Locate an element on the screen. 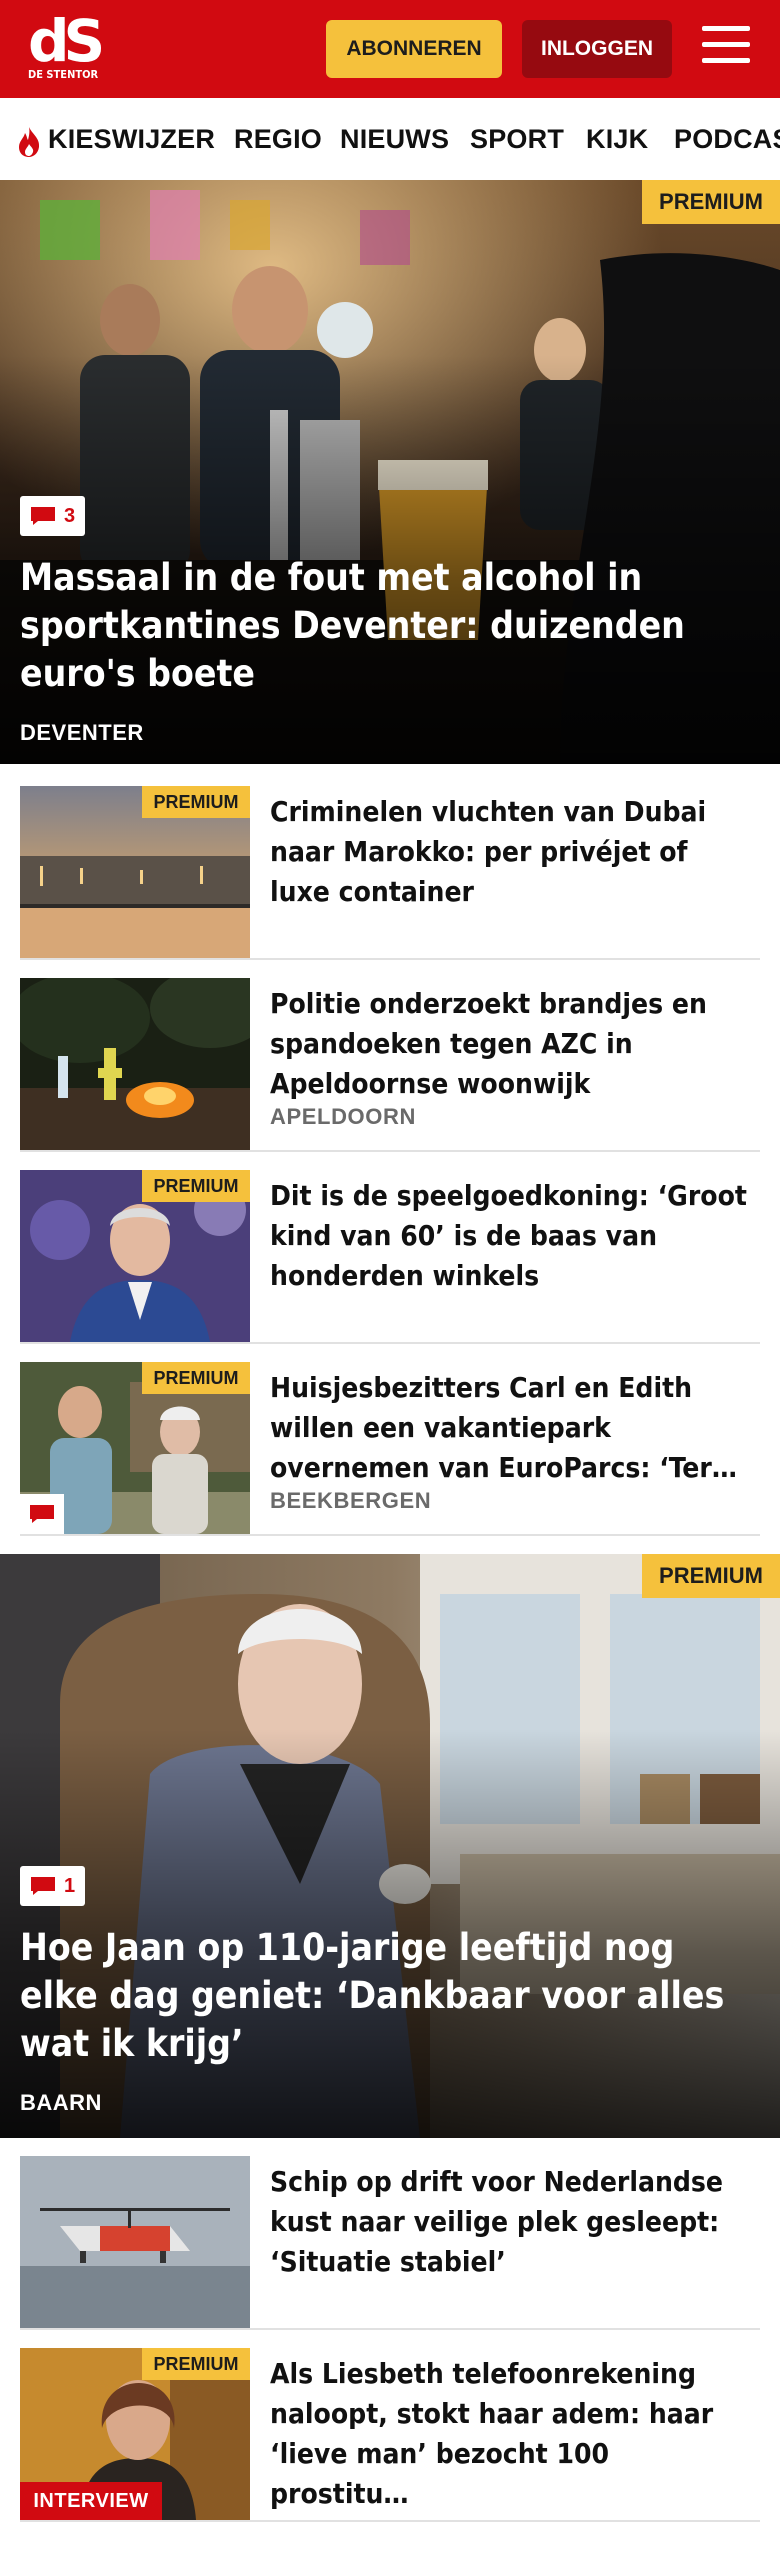 This screenshot has width=780, height=2560. article-location: BEEKBERGEN is located at coordinates (351, 1500).